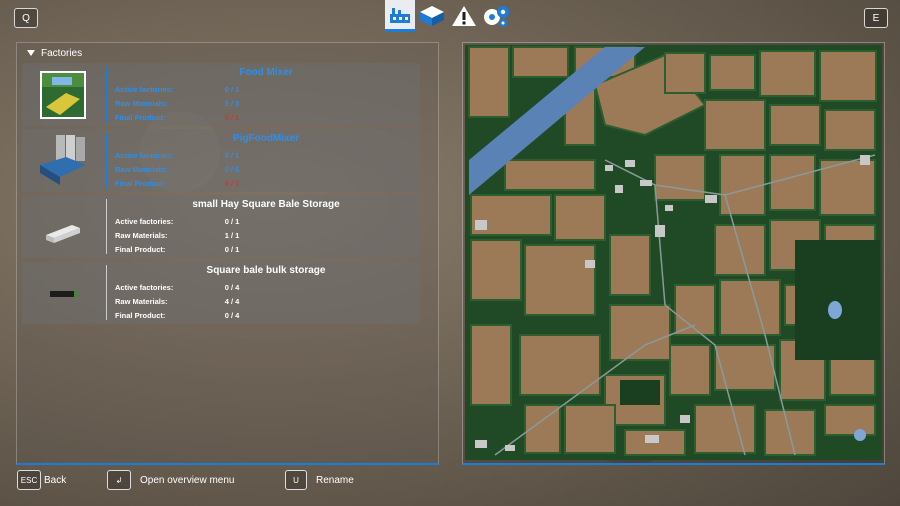 The width and height of the screenshot is (900, 506). I want to click on final-product-value: 0 / 4, so click(232, 315).